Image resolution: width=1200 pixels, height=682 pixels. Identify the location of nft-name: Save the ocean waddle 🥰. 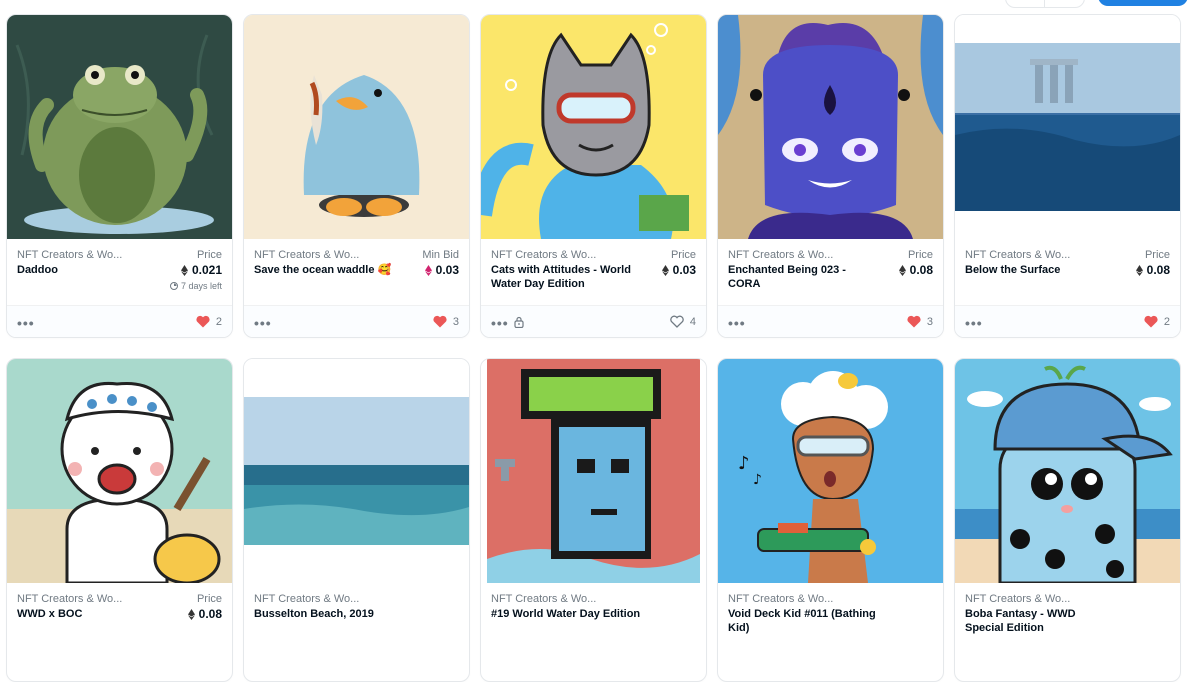
(329, 270).